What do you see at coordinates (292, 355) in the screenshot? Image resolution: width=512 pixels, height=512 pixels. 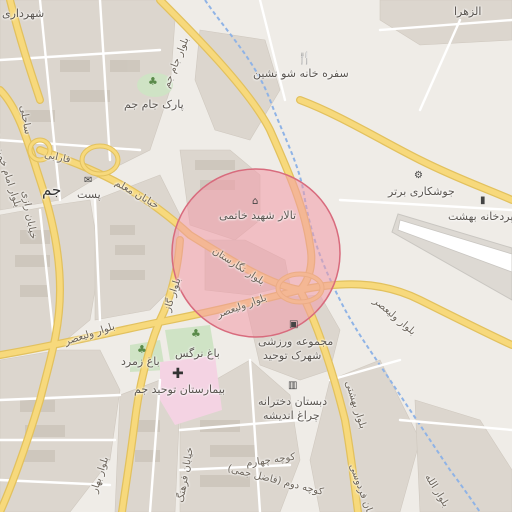 I see `label-sports-complex-2: شهرک توحید` at bounding box center [292, 355].